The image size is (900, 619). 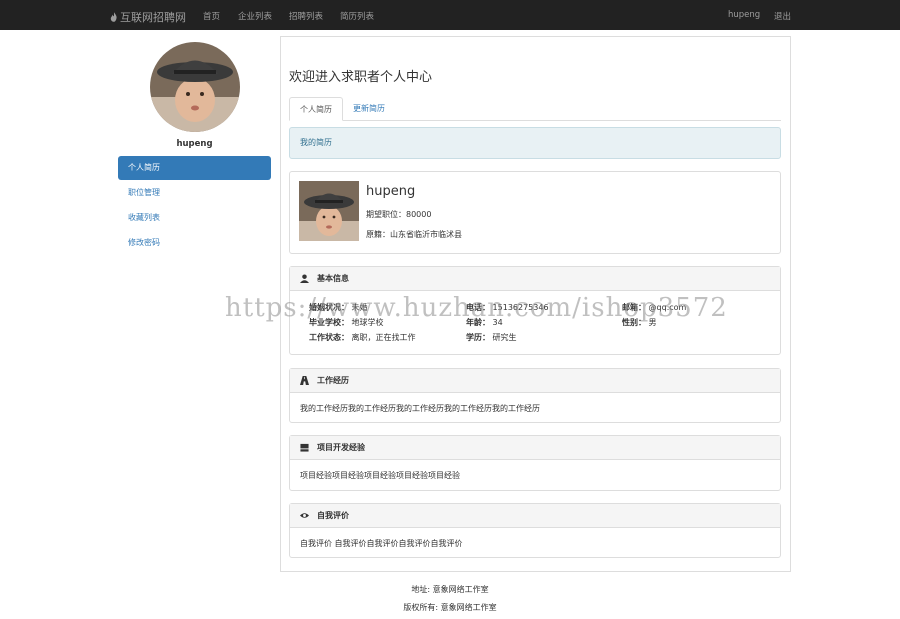 I want to click on sidebar-item-favorites: 收藏列表, so click(x=194, y=218).